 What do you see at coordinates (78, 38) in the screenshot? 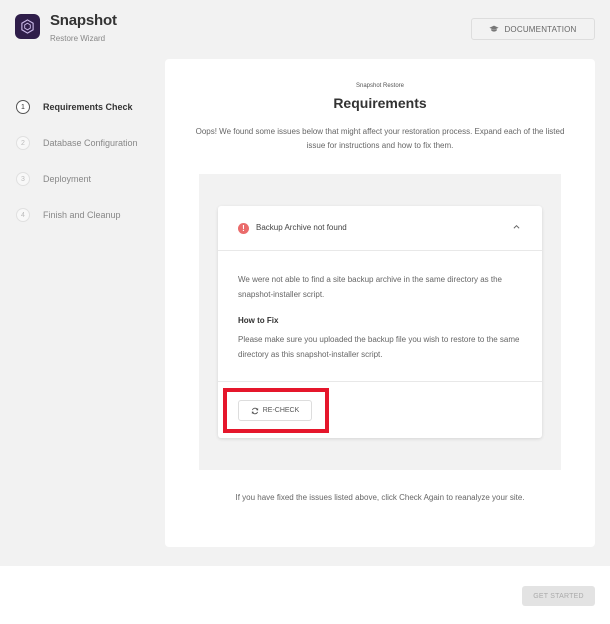
I see `app-subtitle: Restore Wizard` at bounding box center [78, 38].